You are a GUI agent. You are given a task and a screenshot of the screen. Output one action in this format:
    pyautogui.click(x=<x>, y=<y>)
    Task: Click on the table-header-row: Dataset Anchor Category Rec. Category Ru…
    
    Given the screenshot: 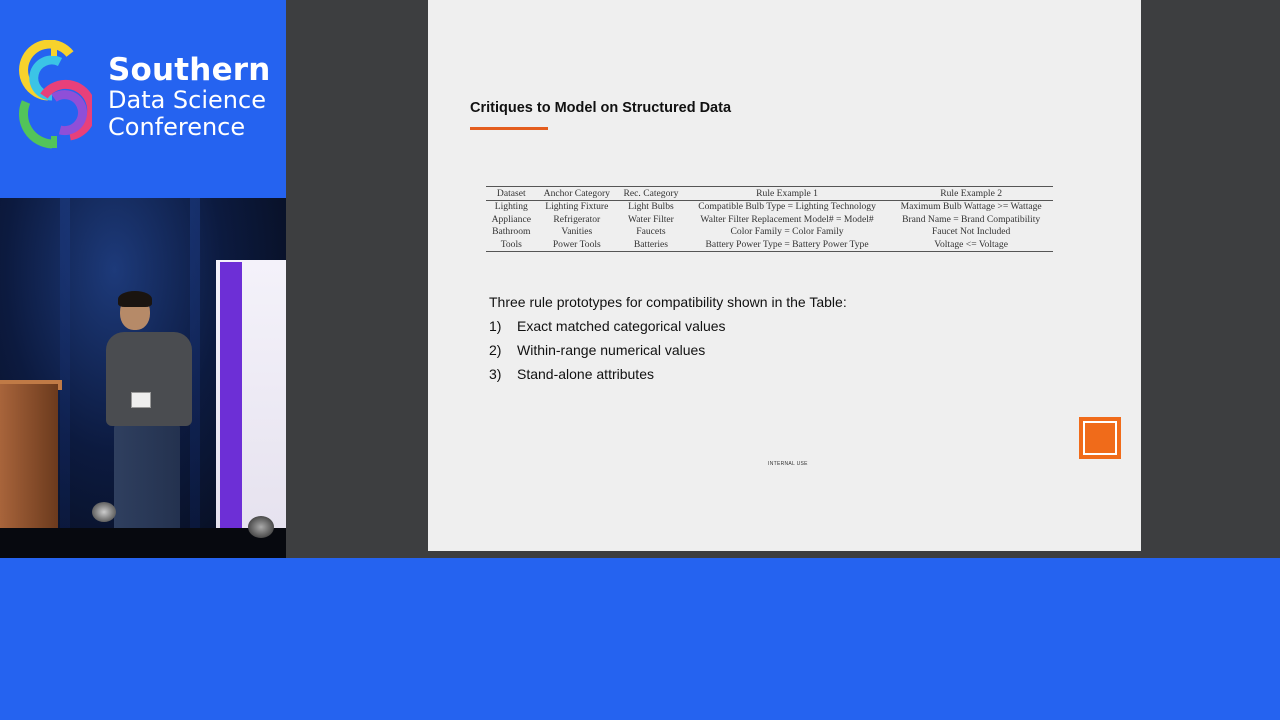 What is the action you would take?
    pyautogui.click(x=769, y=193)
    